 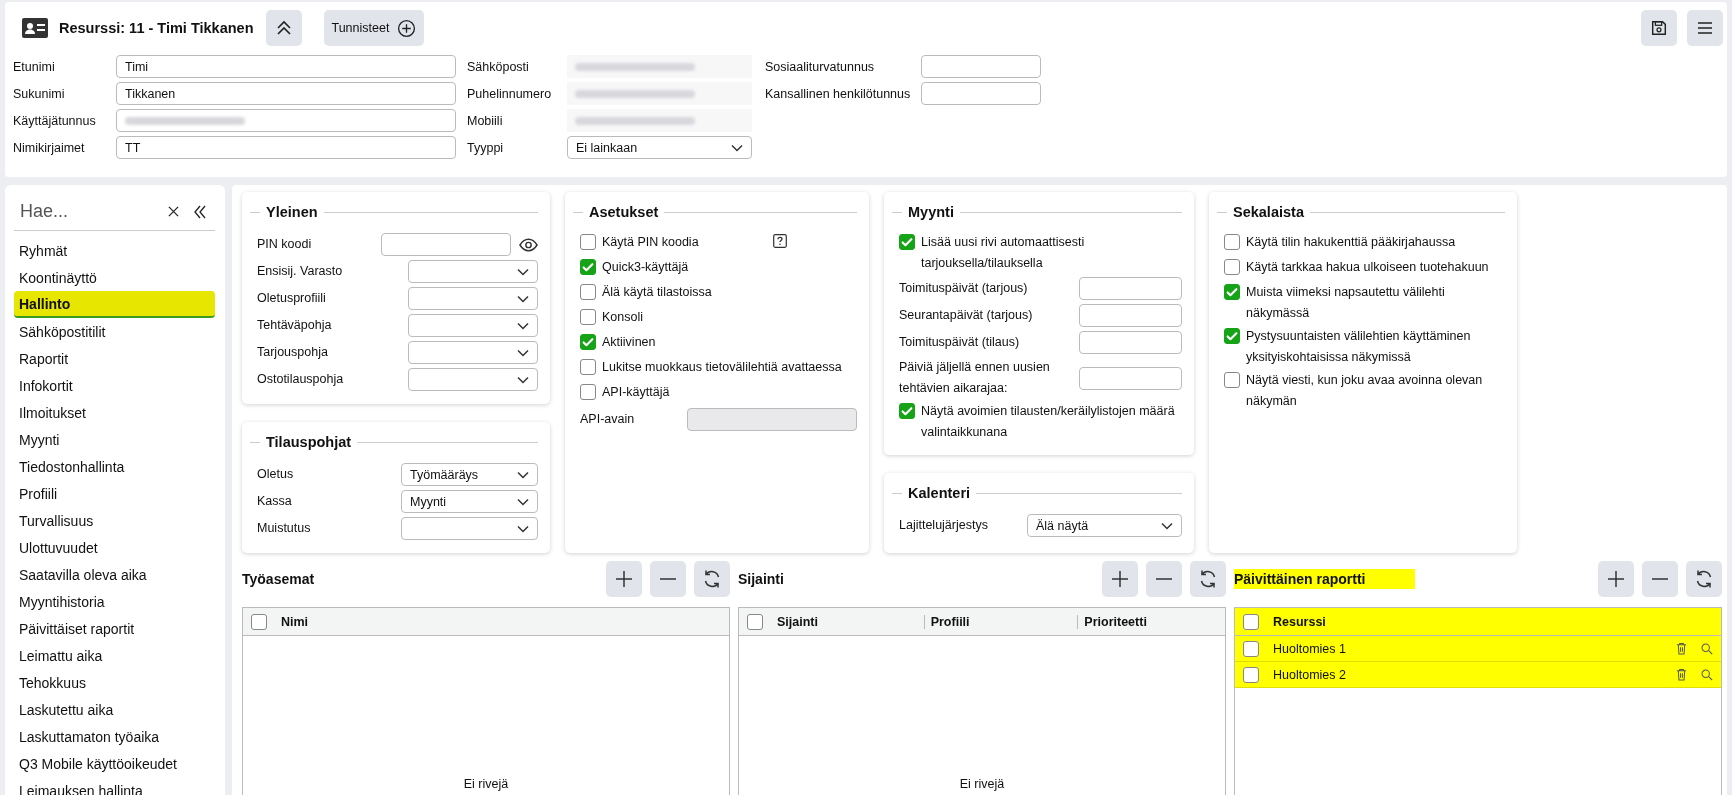 I want to click on close-icon, so click(x=173, y=211).